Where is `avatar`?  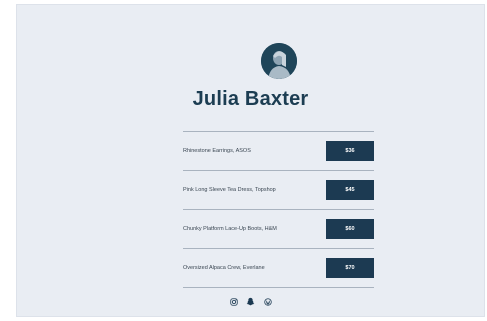
avatar is located at coordinates (279, 61).